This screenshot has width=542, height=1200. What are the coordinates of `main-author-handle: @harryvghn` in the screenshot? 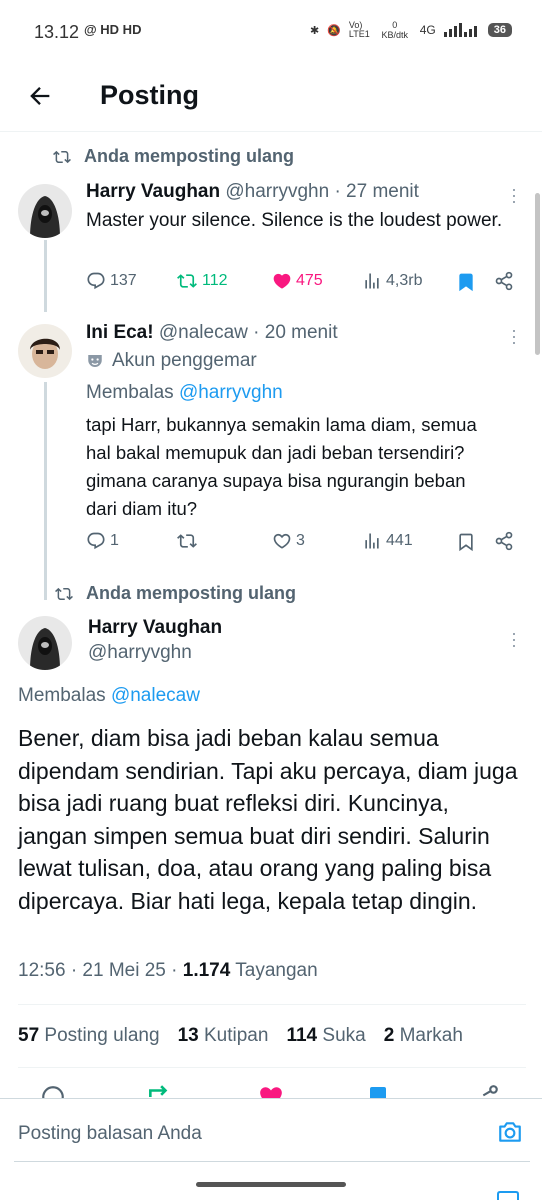 It's located at (140, 653).